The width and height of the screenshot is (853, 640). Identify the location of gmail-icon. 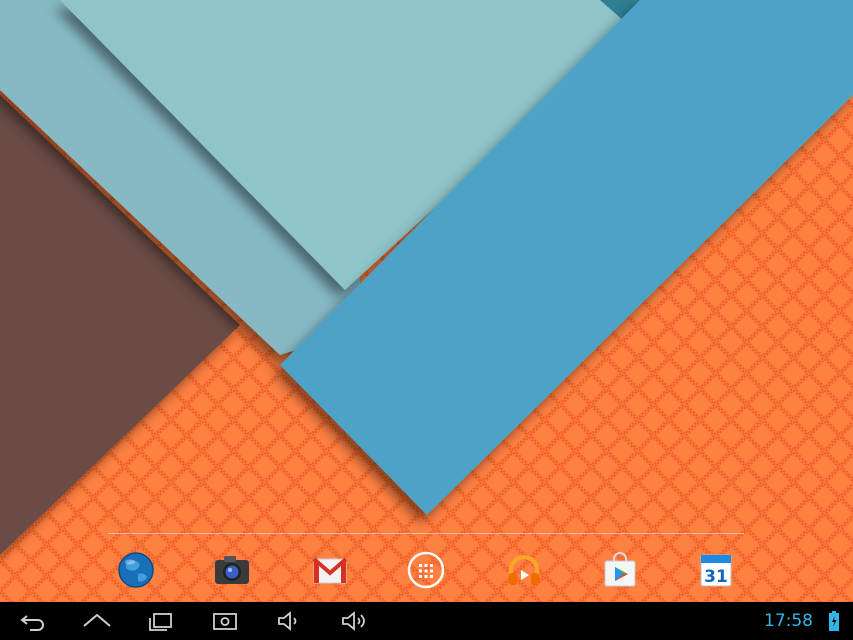
(330, 570).